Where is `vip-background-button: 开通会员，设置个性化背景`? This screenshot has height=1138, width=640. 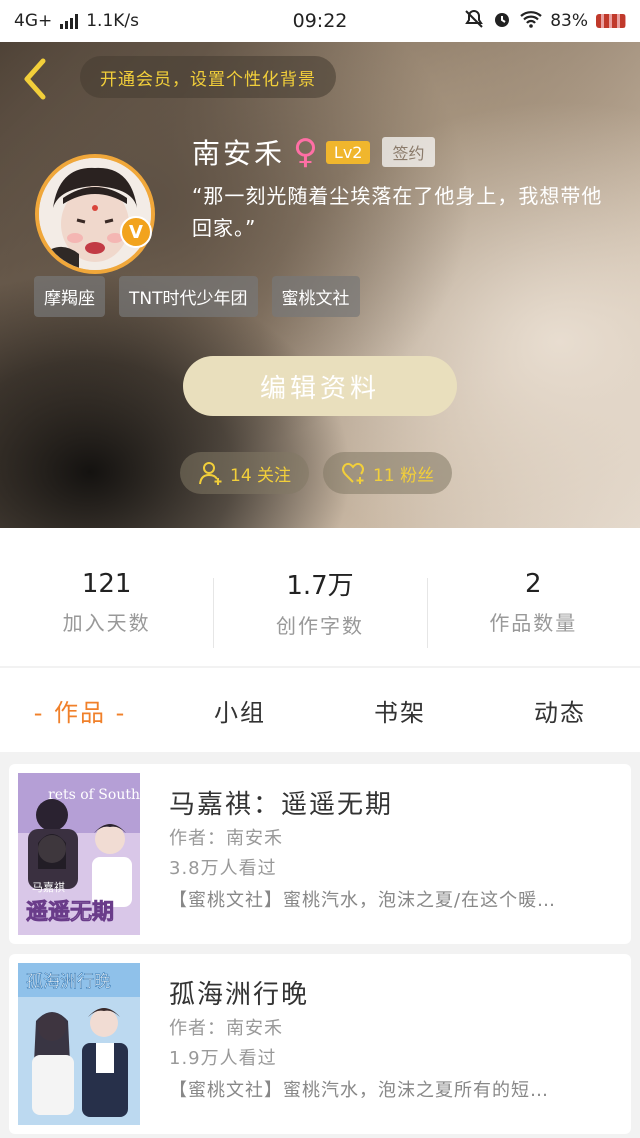
vip-background-button: 开通会员，设置个性化背景 is located at coordinates (208, 77).